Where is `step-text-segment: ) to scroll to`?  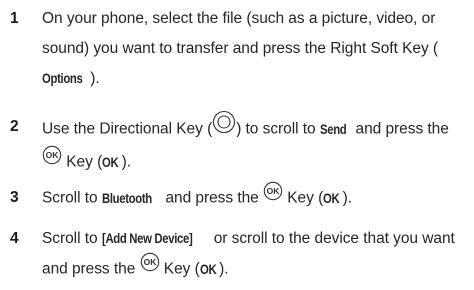 step-text-segment: ) to scroll to is located at coordinates (278, 129).